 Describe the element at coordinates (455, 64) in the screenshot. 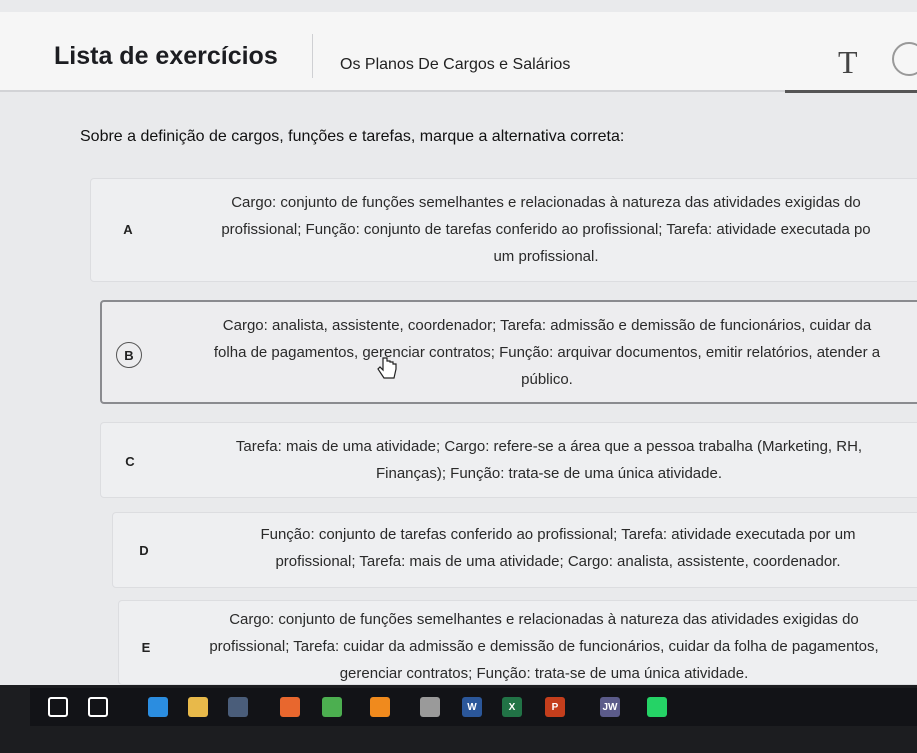

I see `subject-title: Os Planos De Cargos e Salários` at that location.